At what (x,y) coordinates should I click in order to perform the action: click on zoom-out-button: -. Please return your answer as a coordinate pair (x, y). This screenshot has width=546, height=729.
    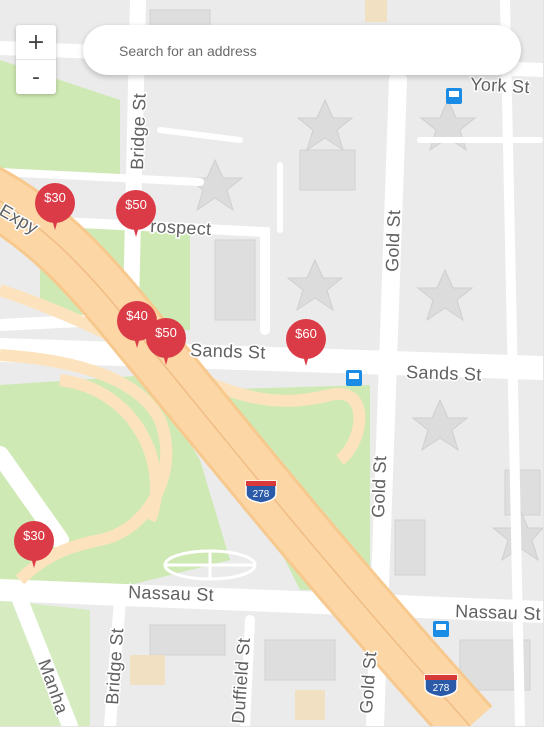
    Looking at the image, I should click on (36, 77).